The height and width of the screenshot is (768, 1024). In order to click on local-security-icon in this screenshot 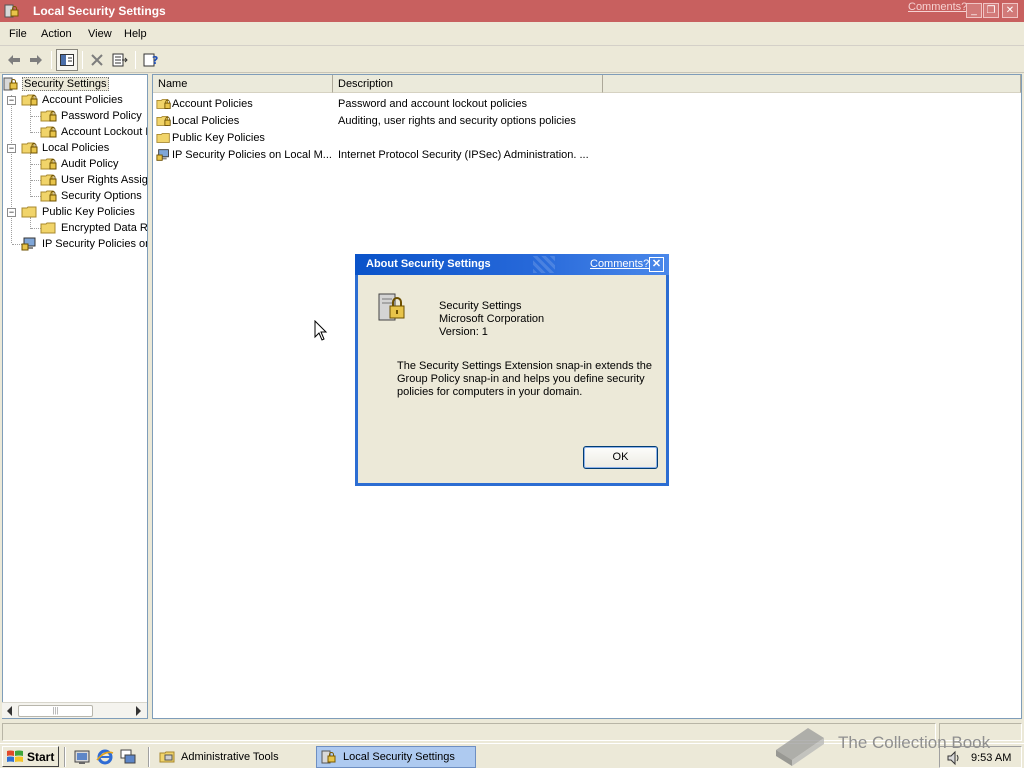, I will do `click(328, 757)`.